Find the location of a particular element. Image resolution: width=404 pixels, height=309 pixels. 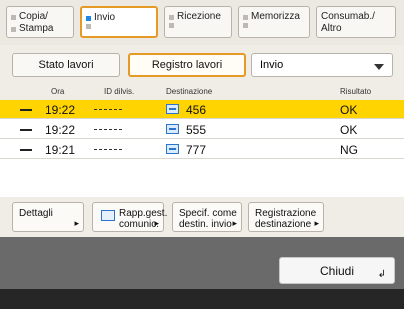

close-button: Chiudi ↲ is located at coordinates (337, 270).